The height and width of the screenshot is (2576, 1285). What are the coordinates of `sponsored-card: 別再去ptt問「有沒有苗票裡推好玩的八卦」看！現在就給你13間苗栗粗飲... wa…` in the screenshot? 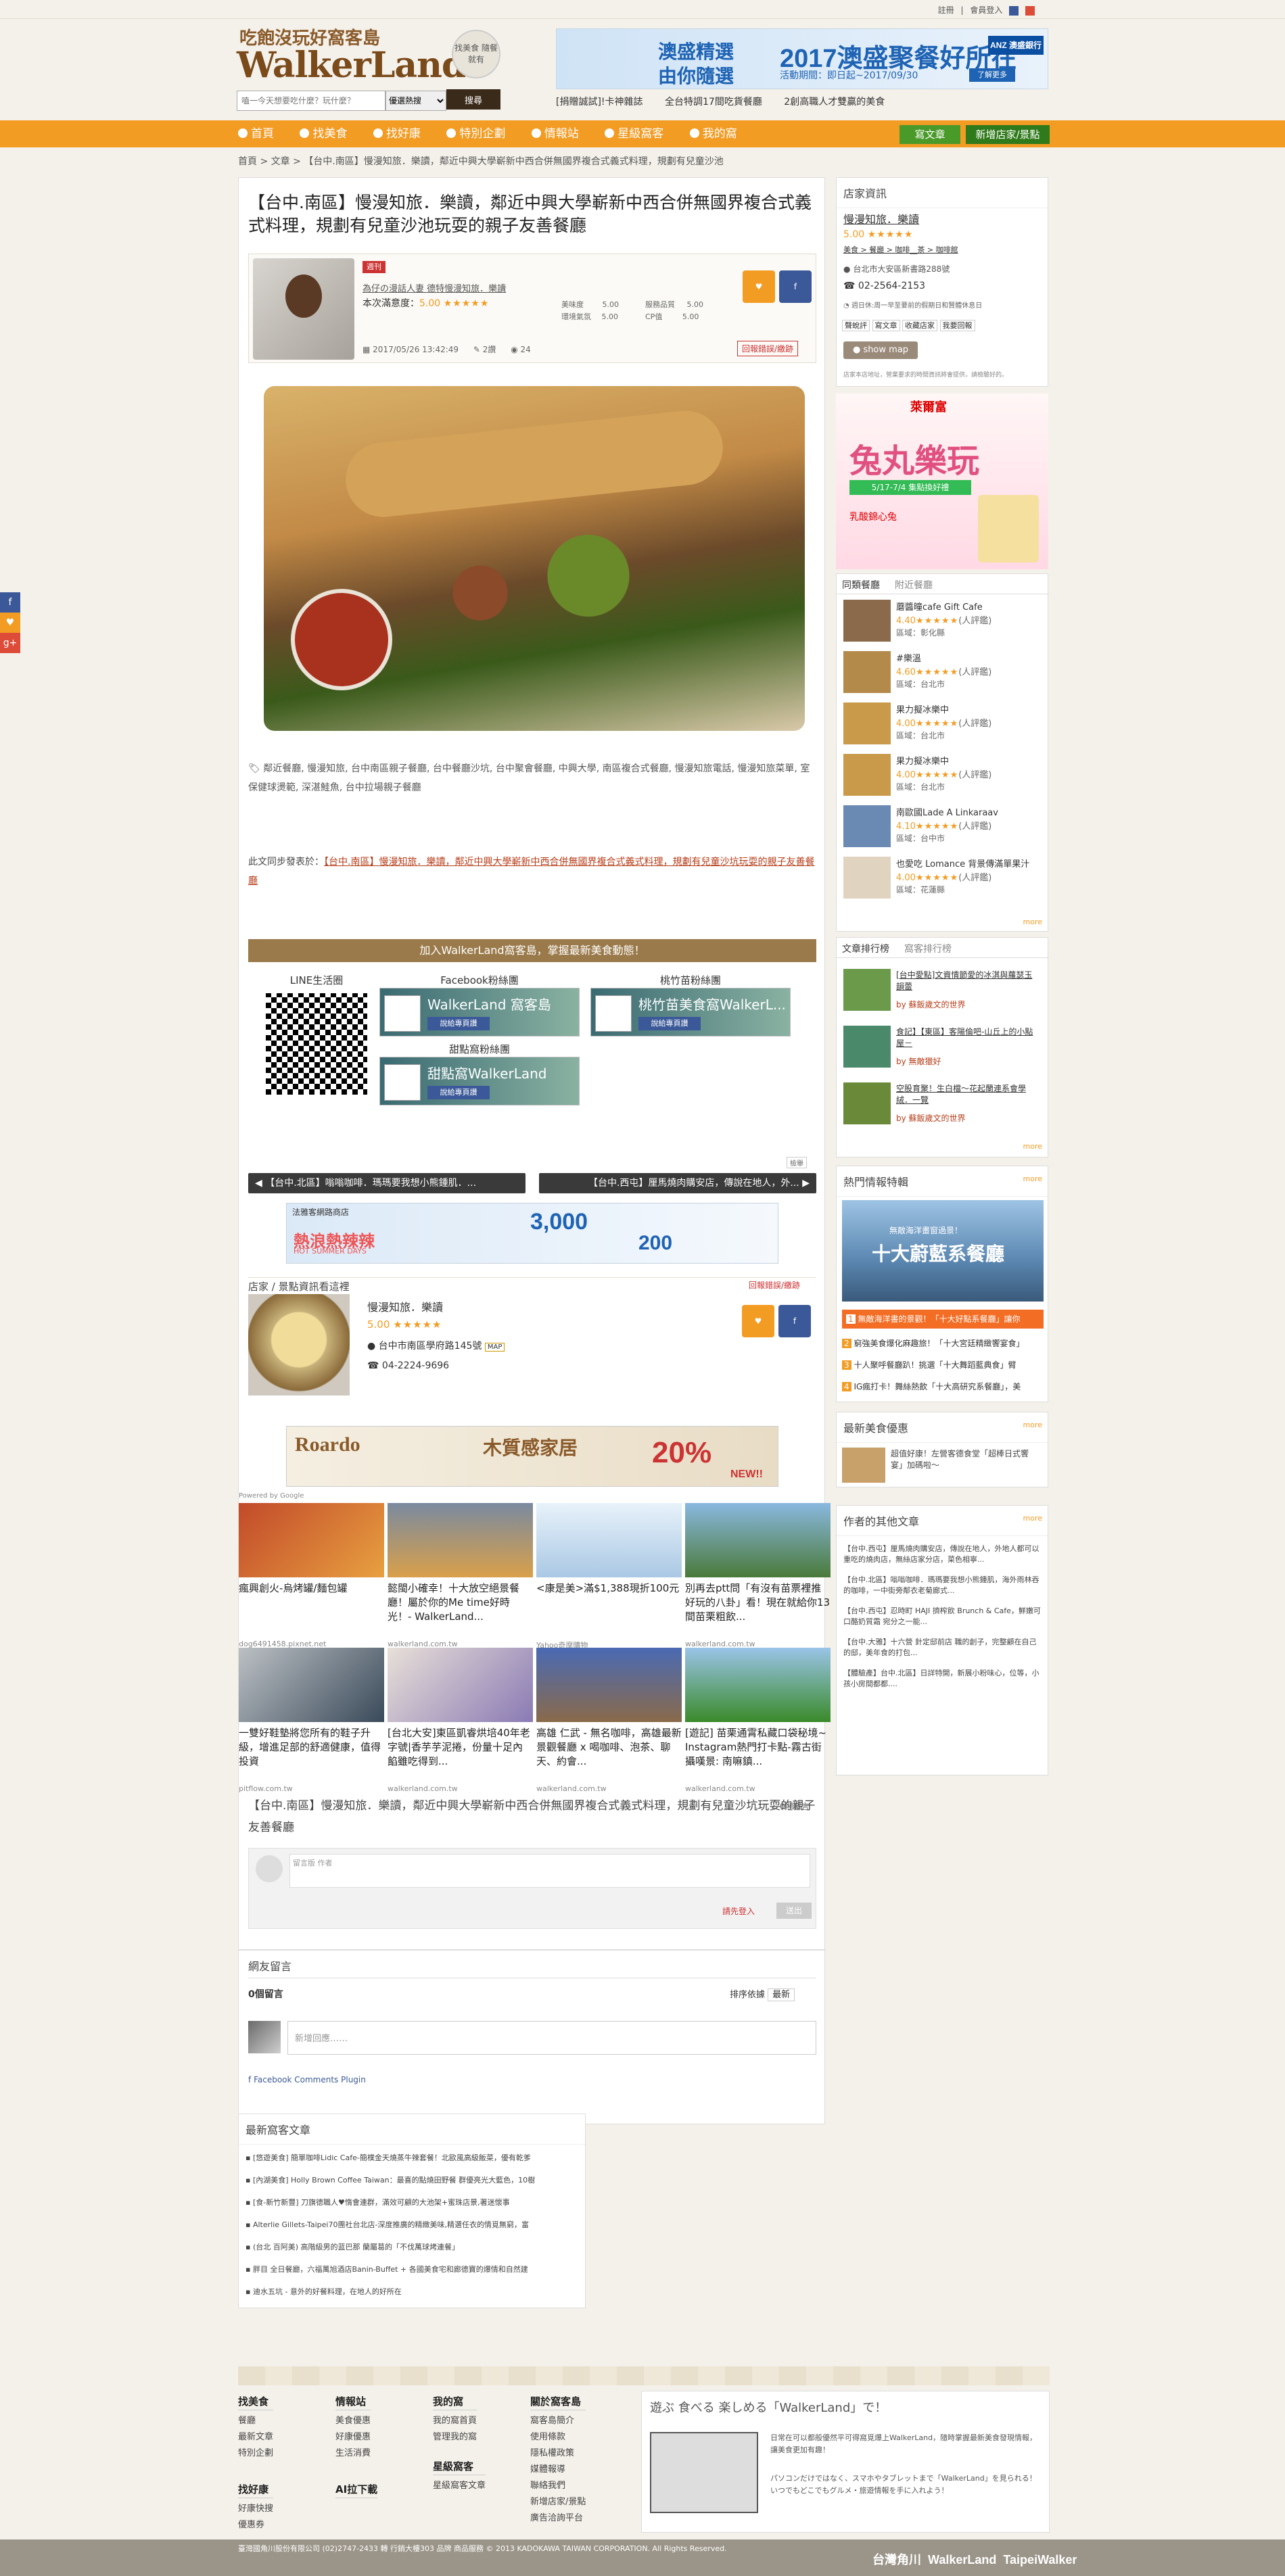 It's located at (758, 1575).